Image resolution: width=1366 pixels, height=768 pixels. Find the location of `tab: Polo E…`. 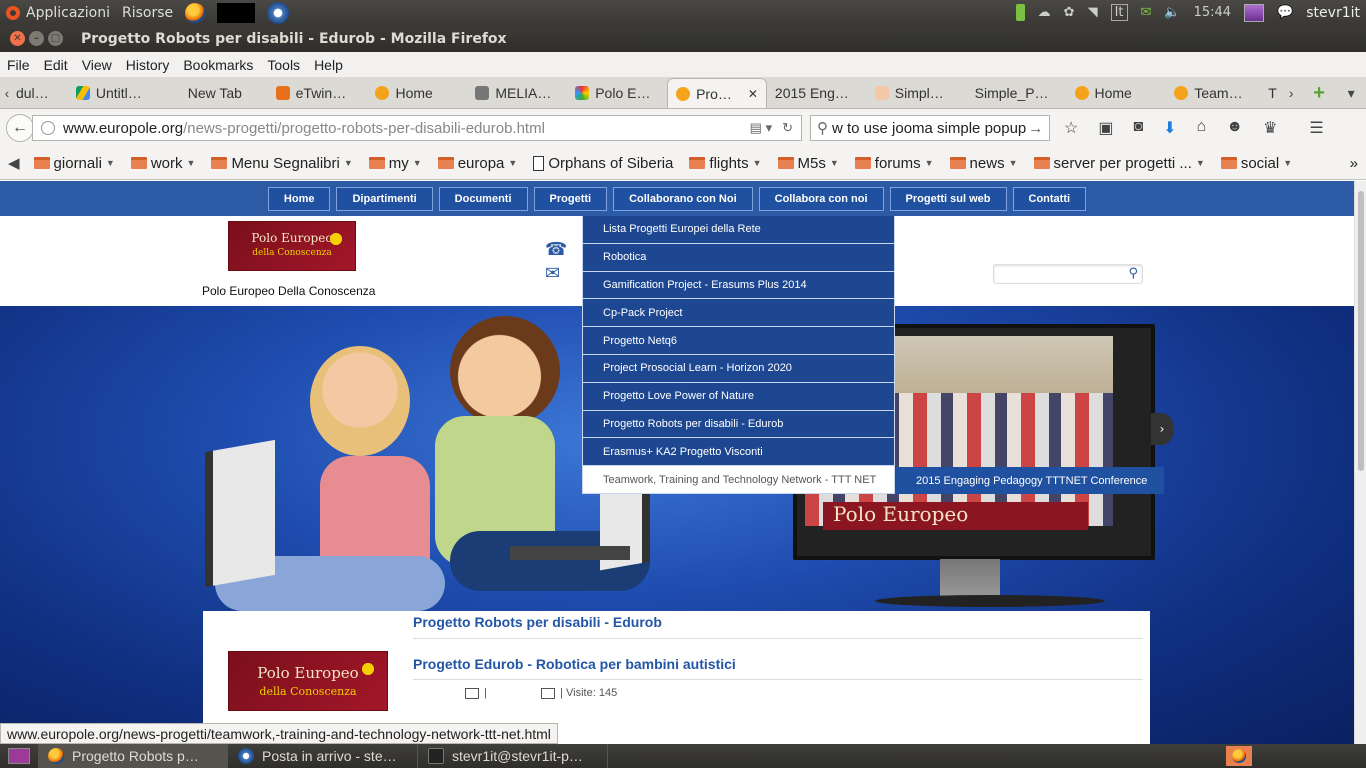

tab: Polo E… is located at coordinates (617, 93).